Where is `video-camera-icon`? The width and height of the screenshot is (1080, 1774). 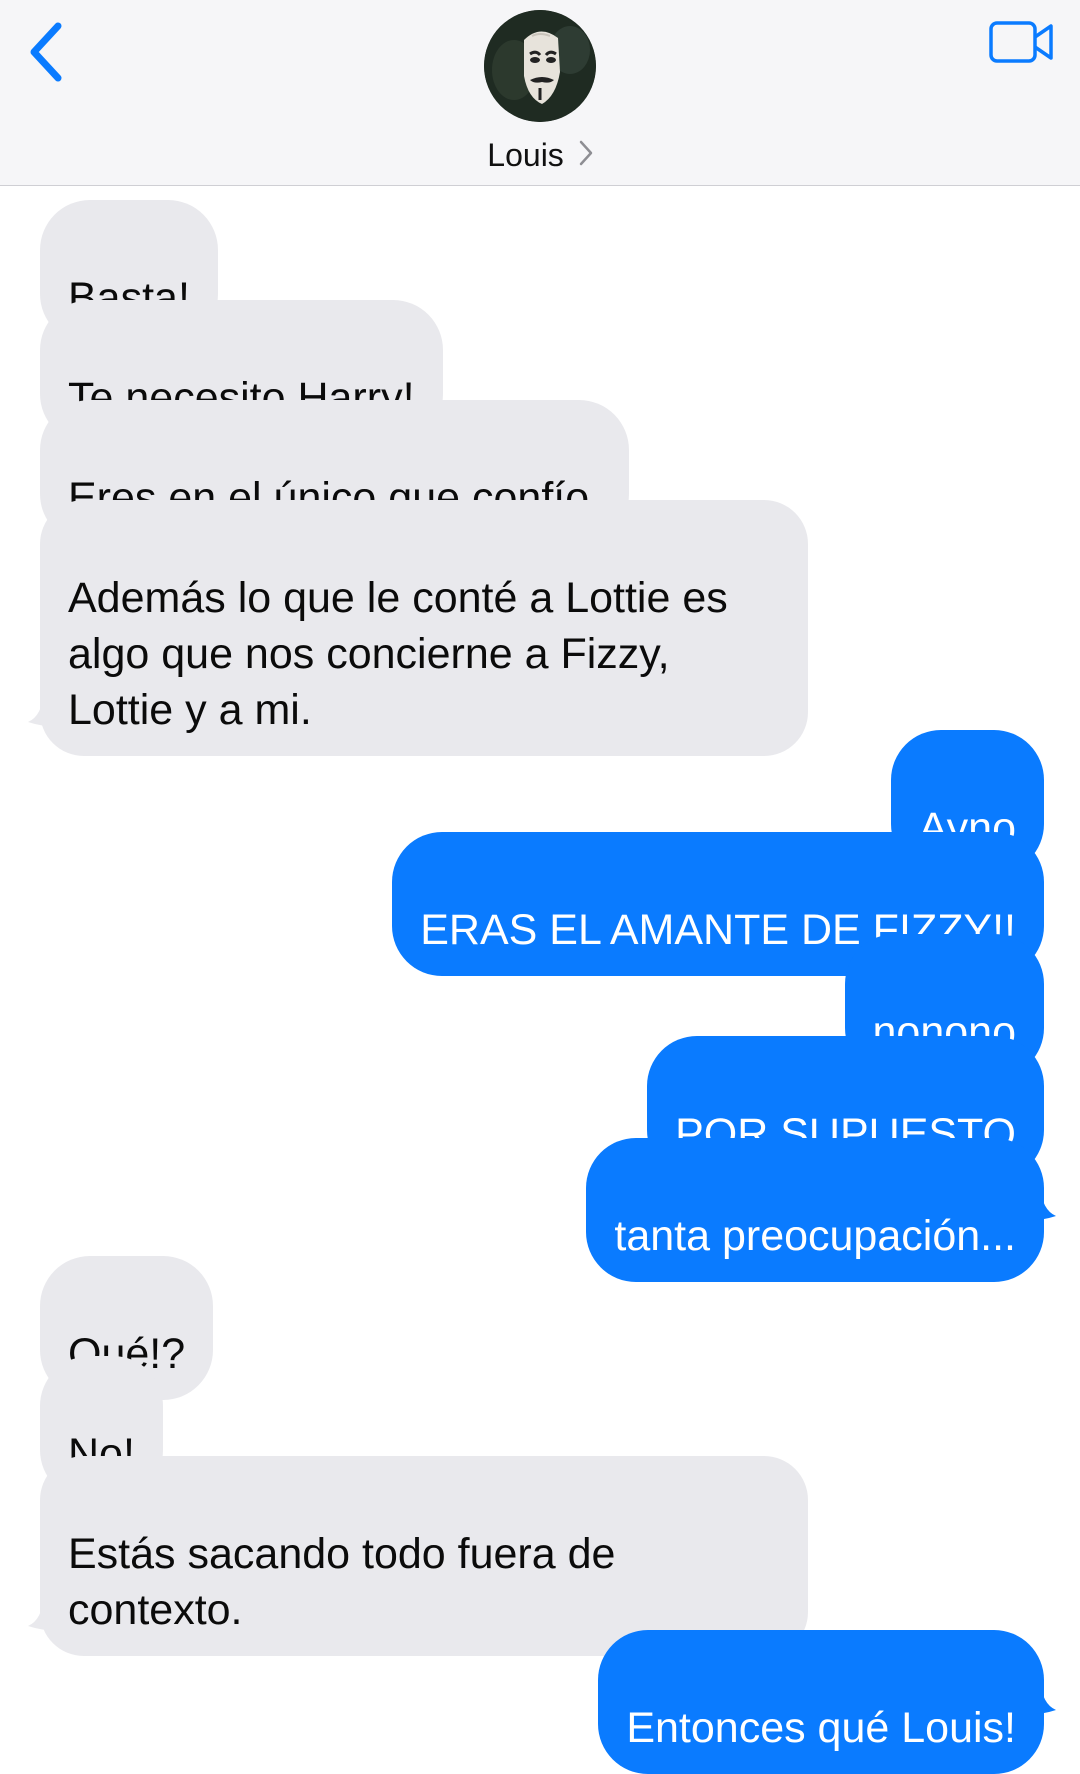 video-camera-icon is located at coordinates (1021, 42).